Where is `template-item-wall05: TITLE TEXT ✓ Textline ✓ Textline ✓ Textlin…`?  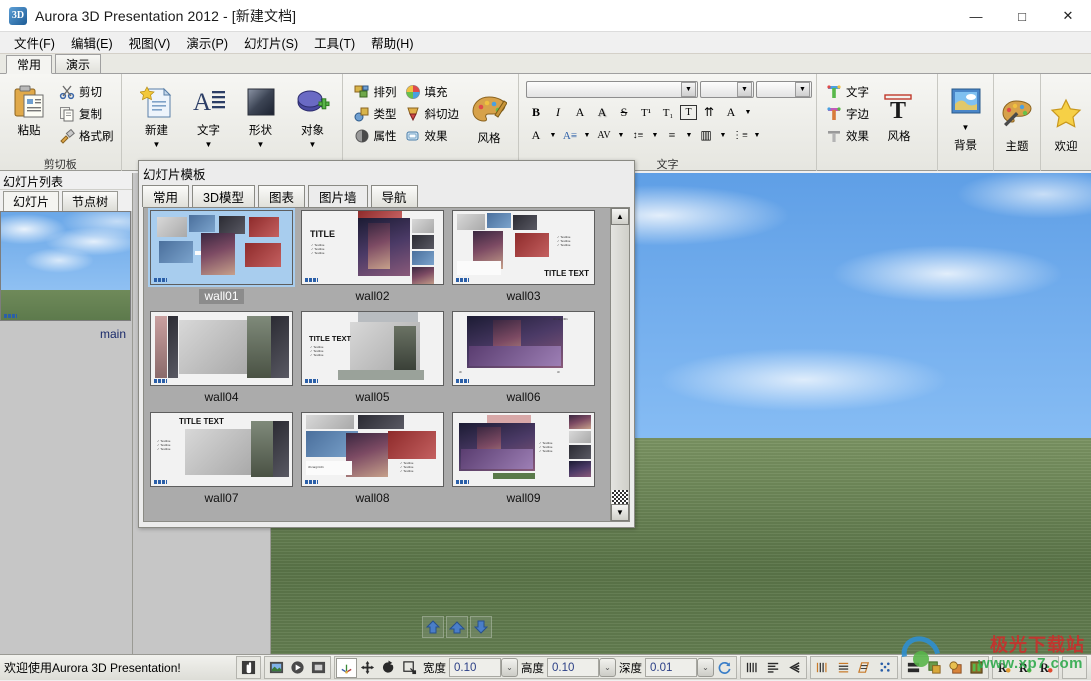
template-item-wall05: TITLE TEXT ✓ Textline ✓ Textline ✓ Textlin… is located at coordinates (372, 361).